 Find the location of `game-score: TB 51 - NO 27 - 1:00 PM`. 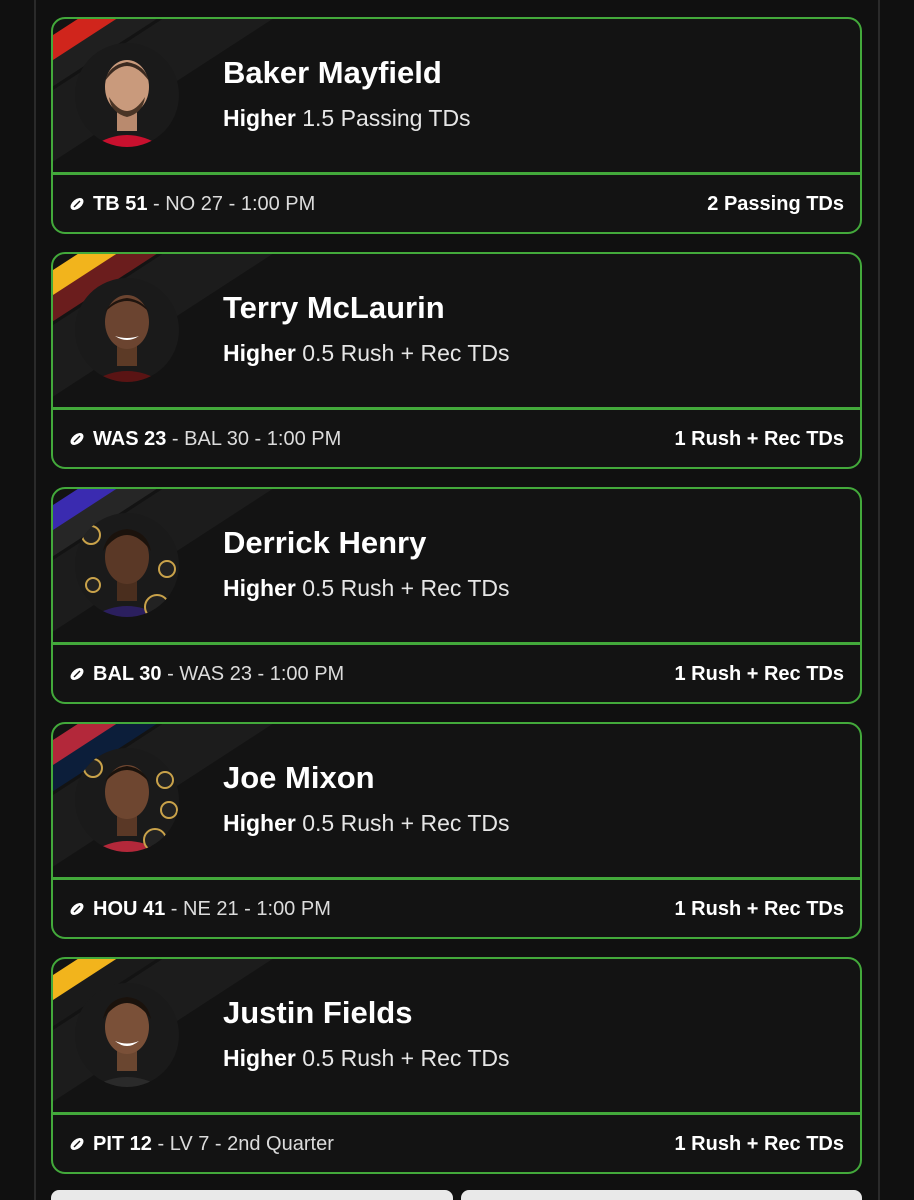

game-score: TB 51 - NO 27 - 1:00 PM is located at coordinates (204, 204).